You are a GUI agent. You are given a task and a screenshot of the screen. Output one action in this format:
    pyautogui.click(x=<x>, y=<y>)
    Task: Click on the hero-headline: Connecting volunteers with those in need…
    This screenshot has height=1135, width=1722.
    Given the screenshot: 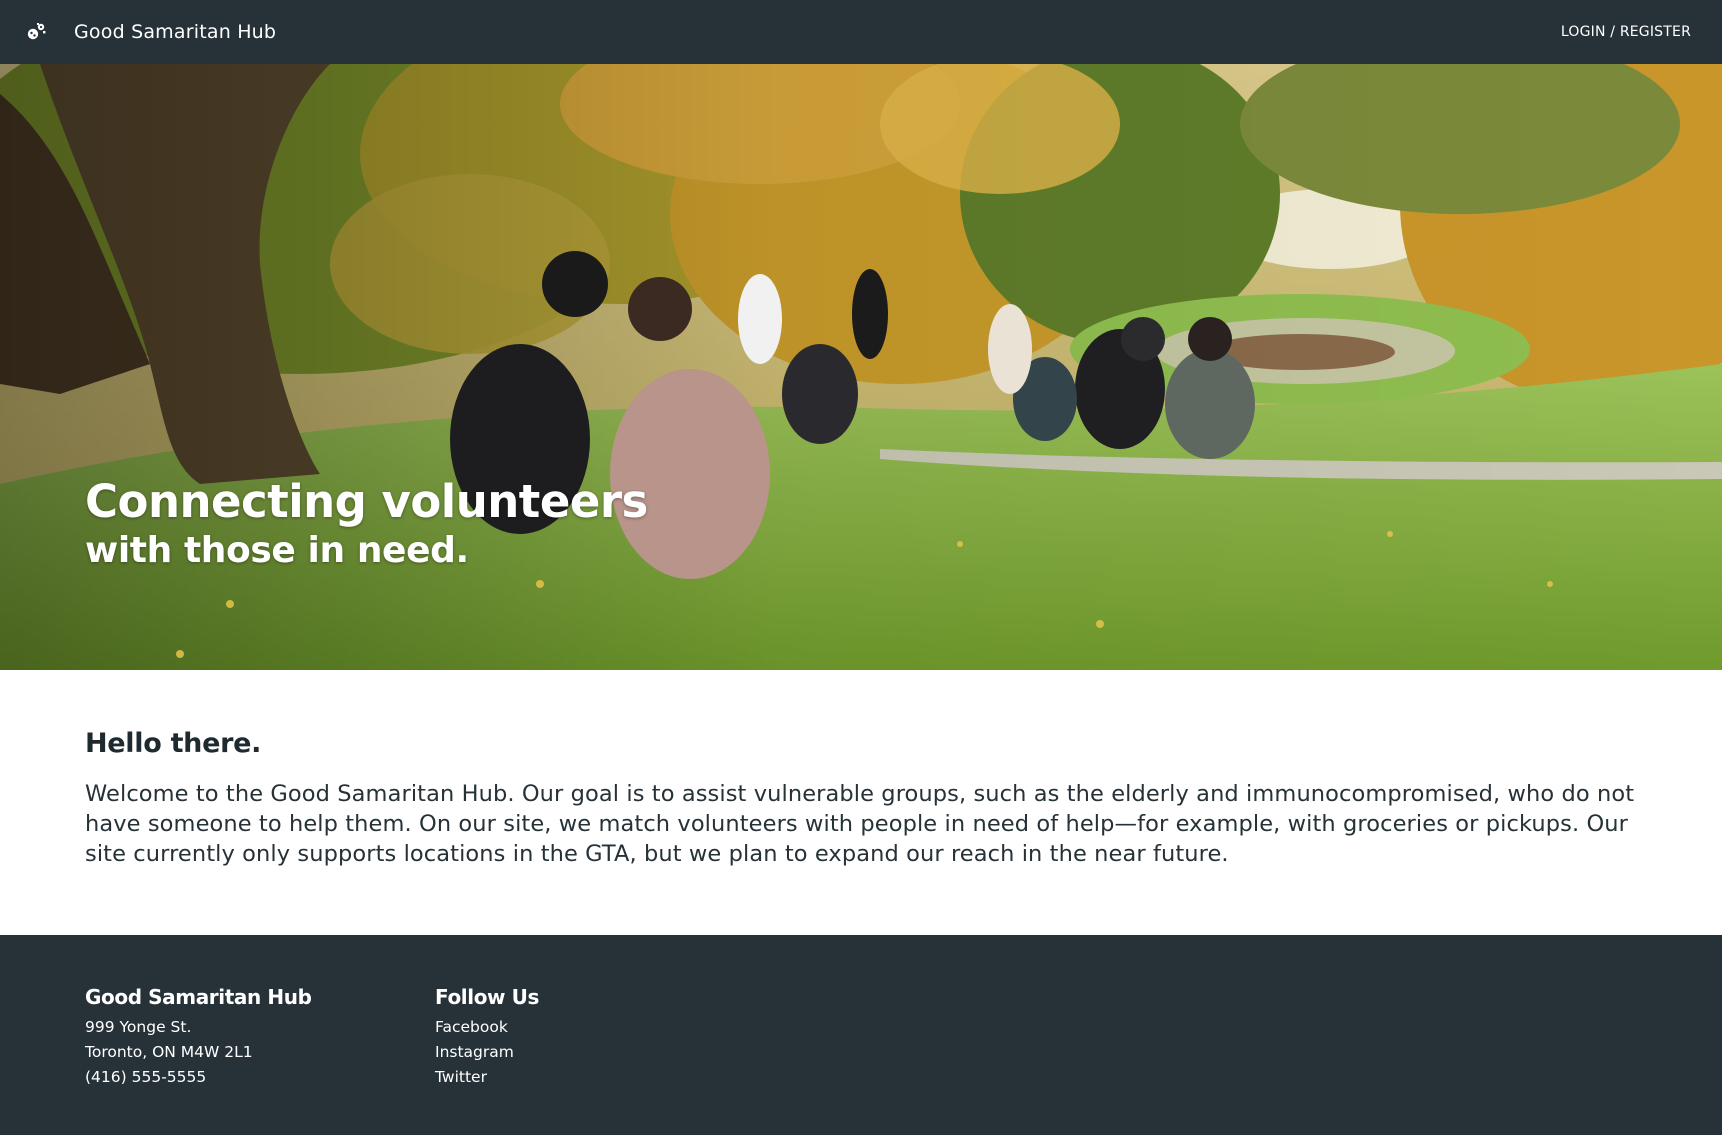 What is the action you would take?
    pyautogui.click(x=366, y=524)
    